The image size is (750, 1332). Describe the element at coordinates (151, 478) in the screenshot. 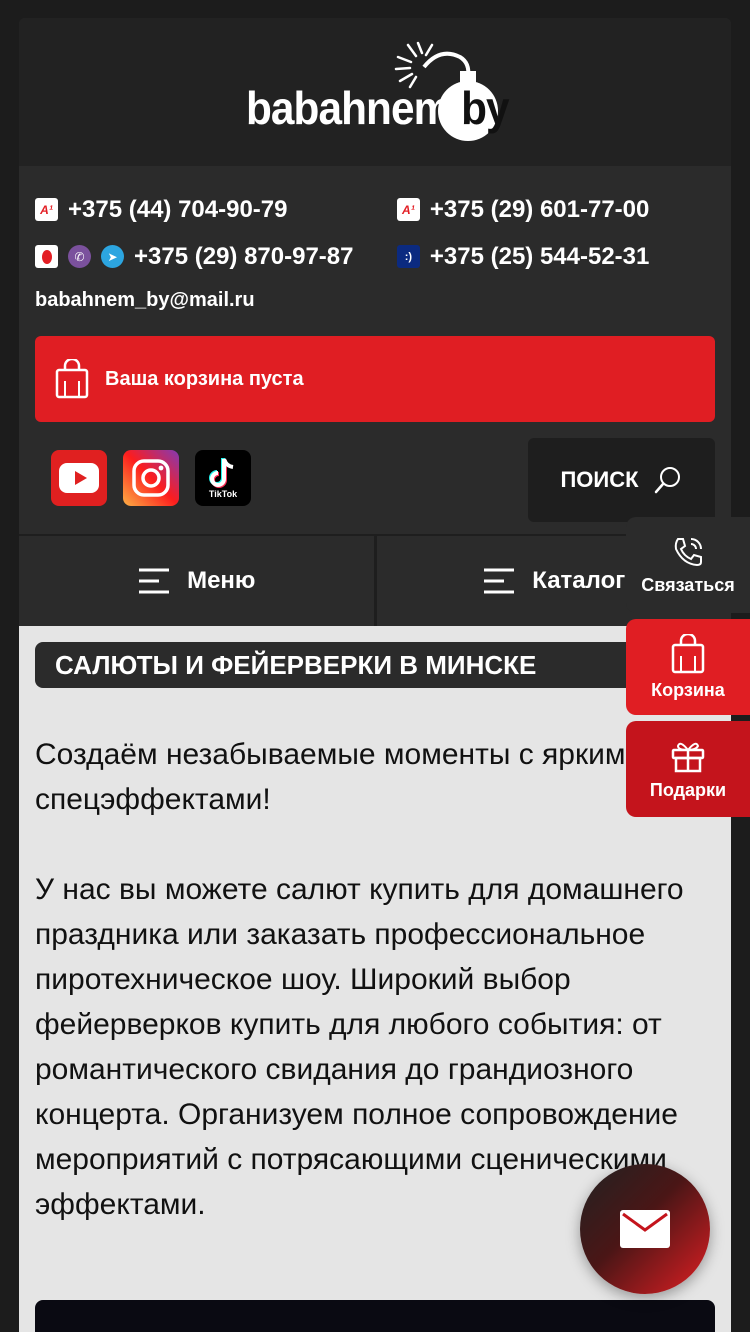

I see `instagram-icon` at that location.